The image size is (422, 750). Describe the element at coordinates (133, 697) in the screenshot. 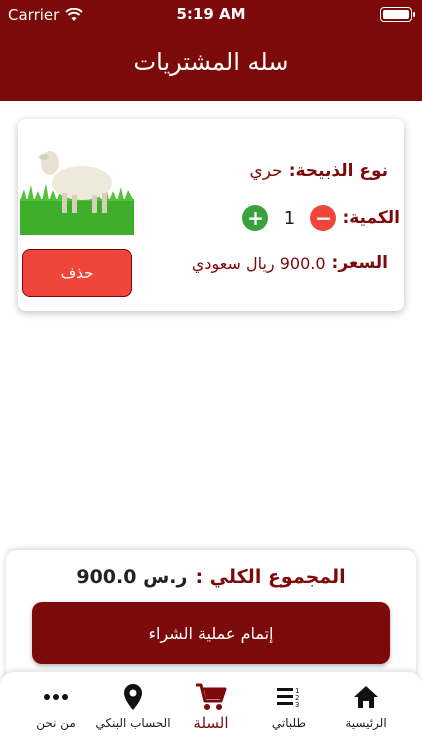

I see `location-pin-icon` at that location.